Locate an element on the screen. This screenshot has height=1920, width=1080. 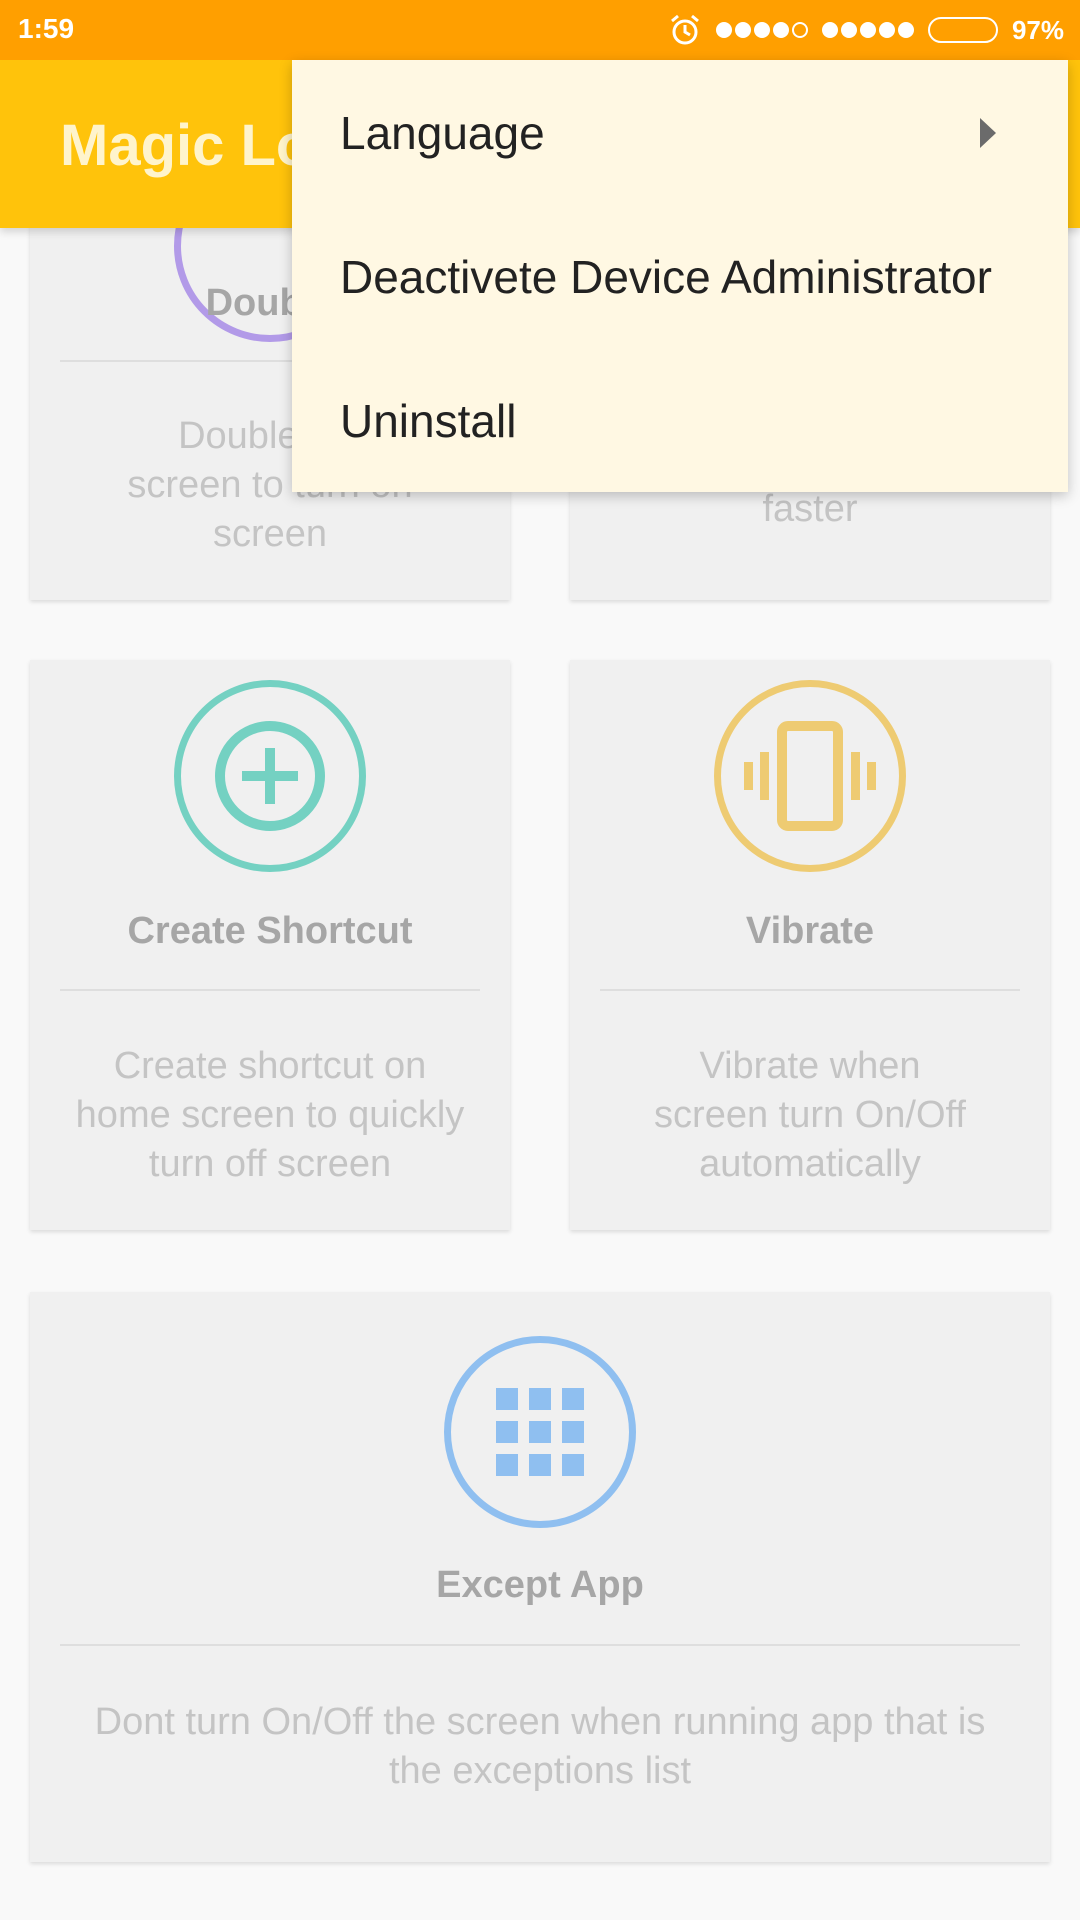
vibrate-title: Vibrate is located at coordinates (810, 931).